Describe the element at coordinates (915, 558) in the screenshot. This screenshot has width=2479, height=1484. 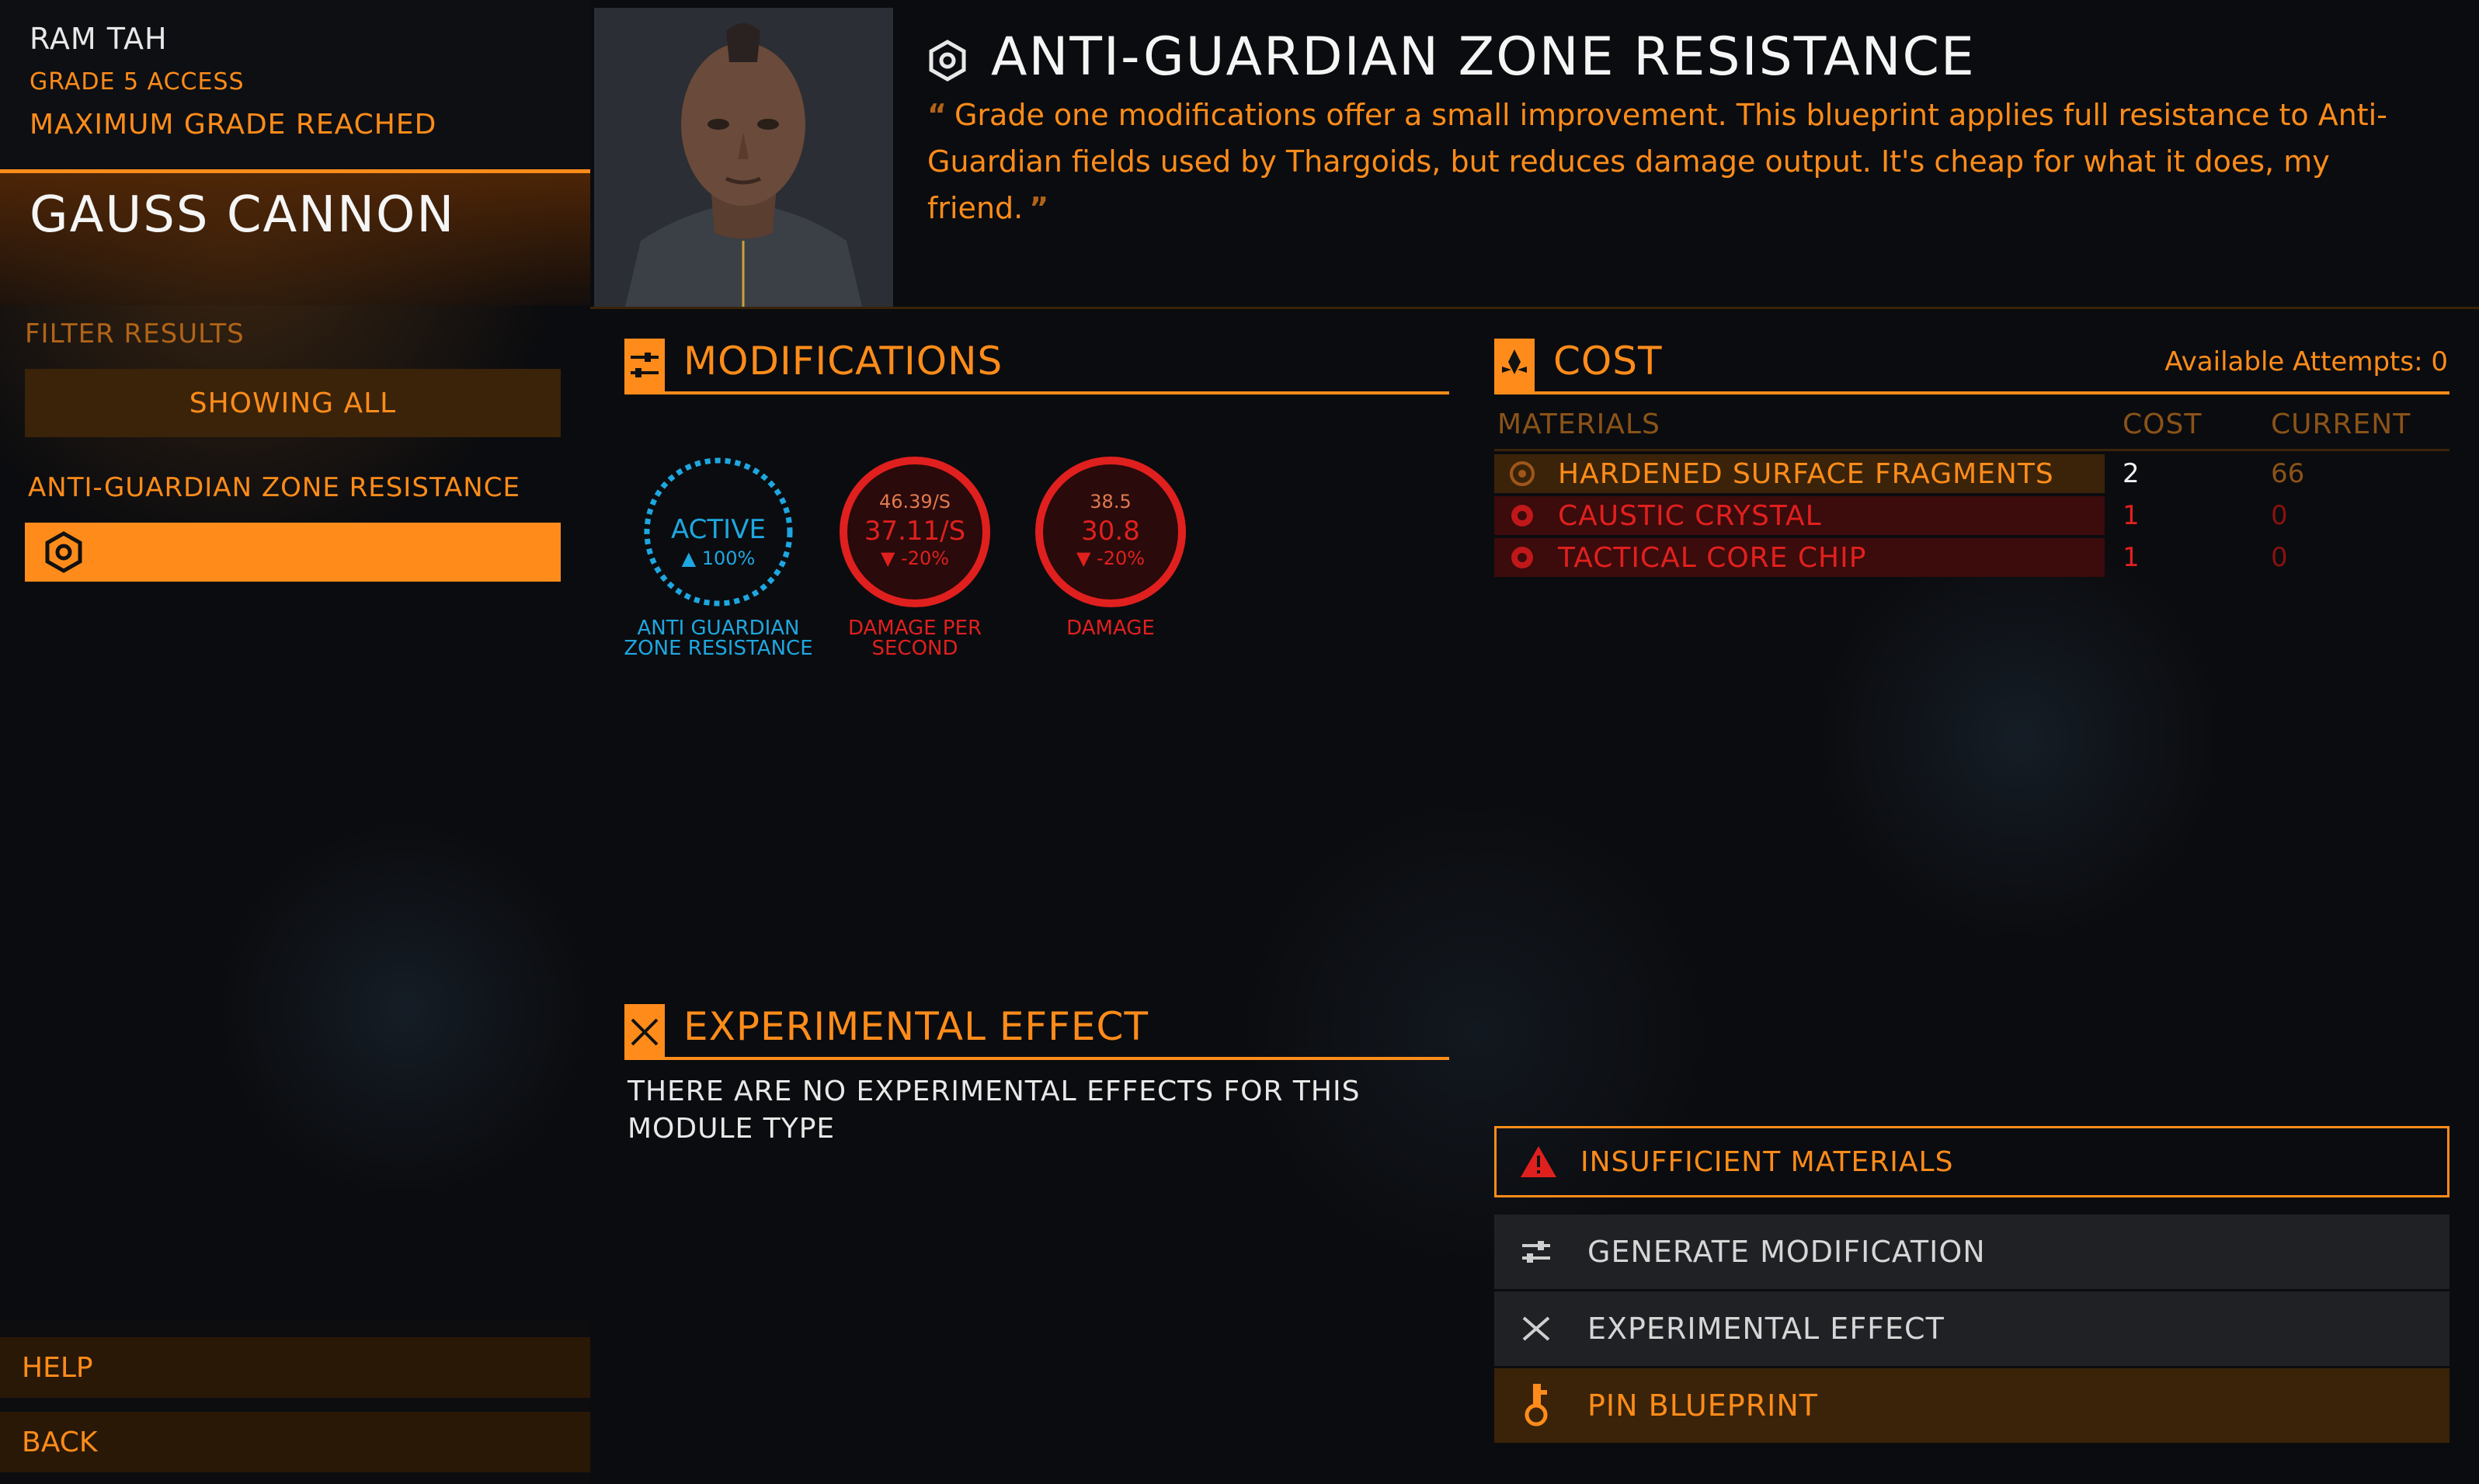
I see `gauge-2-delta: ▼ -20%` at that location.